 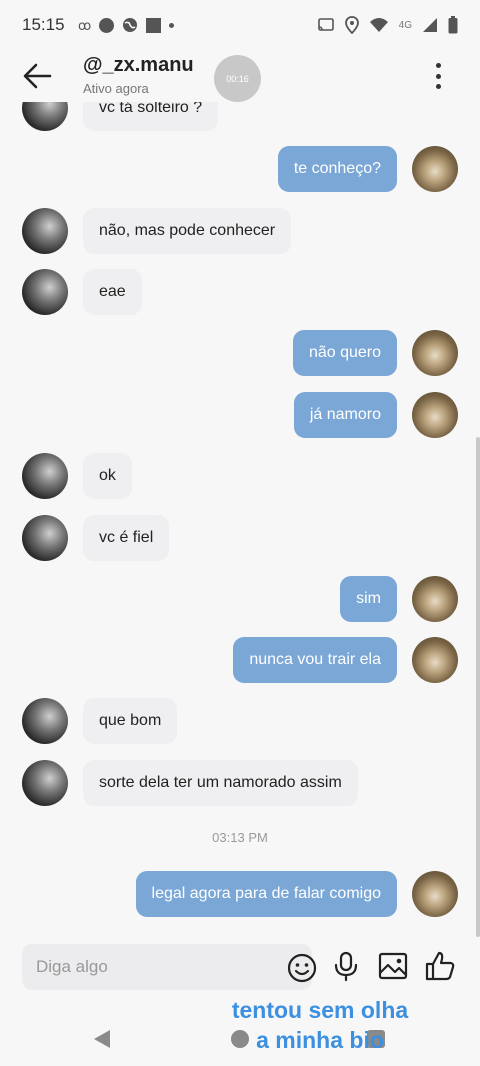 I want to click on recording-timer: 00:16, so click(x=237, y=78).